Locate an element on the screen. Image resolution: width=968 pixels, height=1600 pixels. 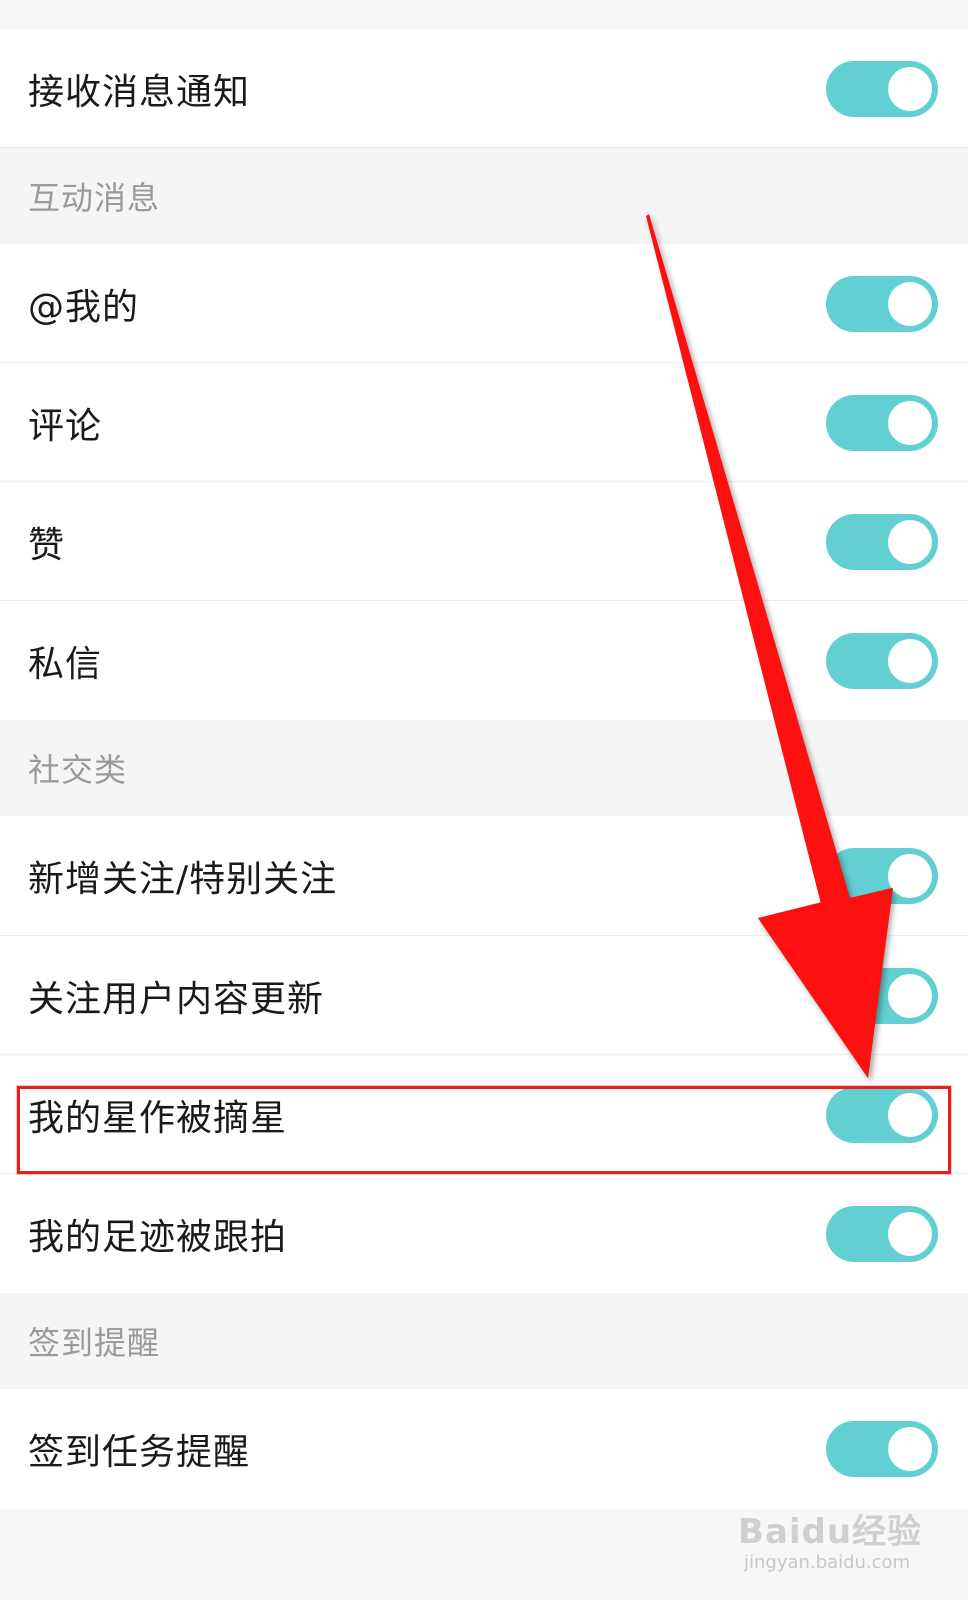
new-follows-toggle is located at coordinates (882, 876).